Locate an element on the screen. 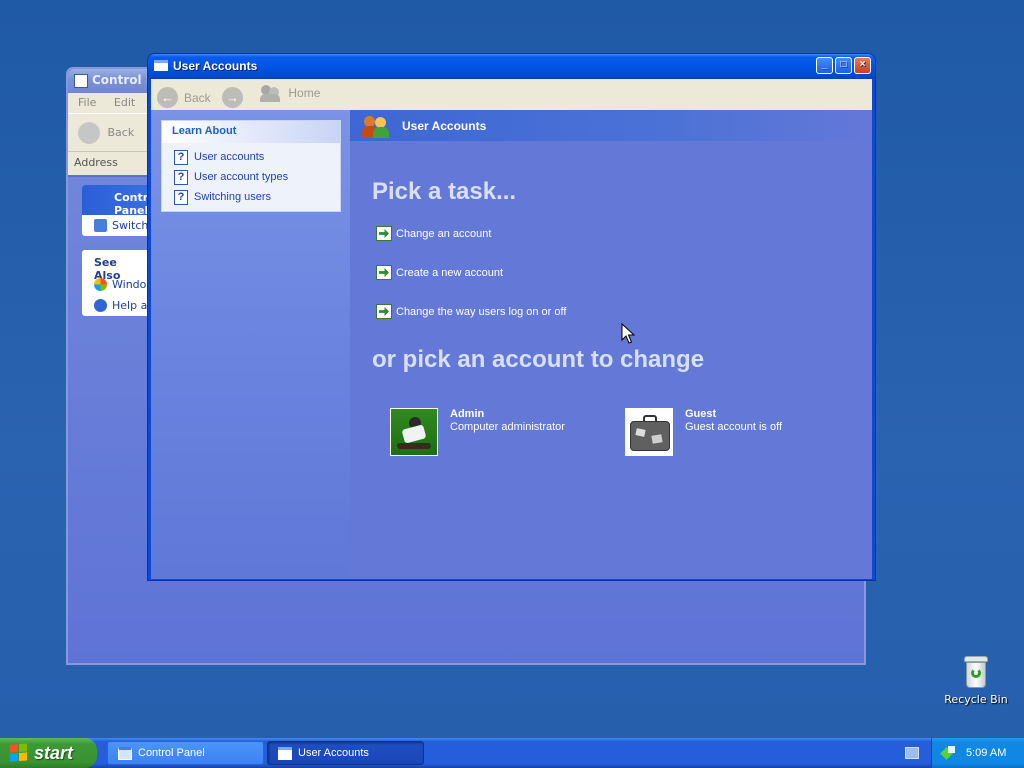 This screenshot has height=768, width=1024. cp-see-also-windows-update: Windows is located at coordinates (117, 284).